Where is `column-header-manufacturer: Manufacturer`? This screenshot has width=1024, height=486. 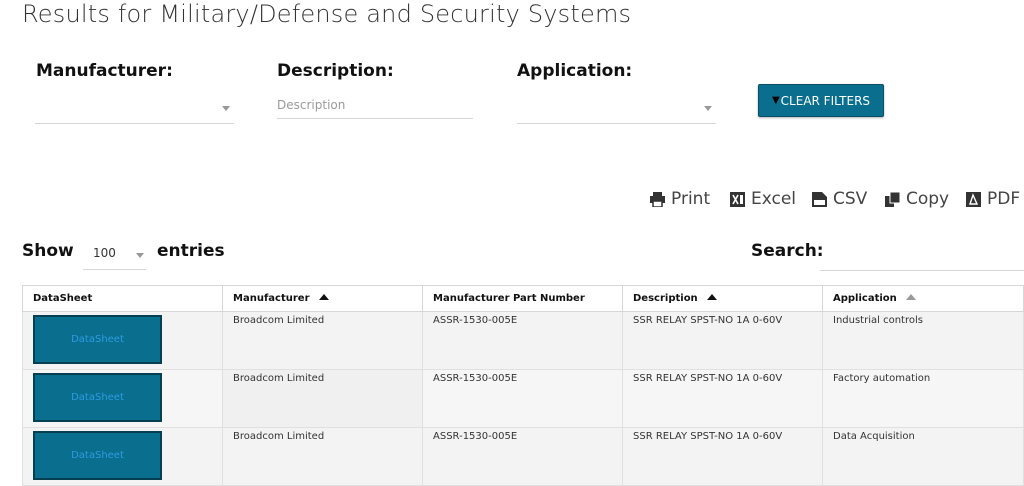
column-header-manufacturer: Manufacturer is located at coordinates (322, 298).